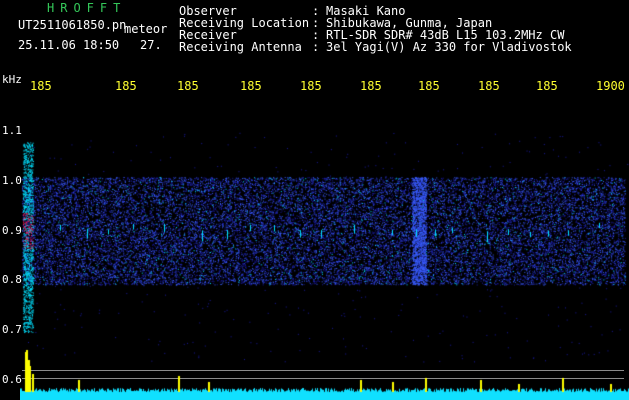  What do you see at coordinates (12, 79) in the screenshot?
I see `y-unit-label: kHz` at bounding box center [12, 79].